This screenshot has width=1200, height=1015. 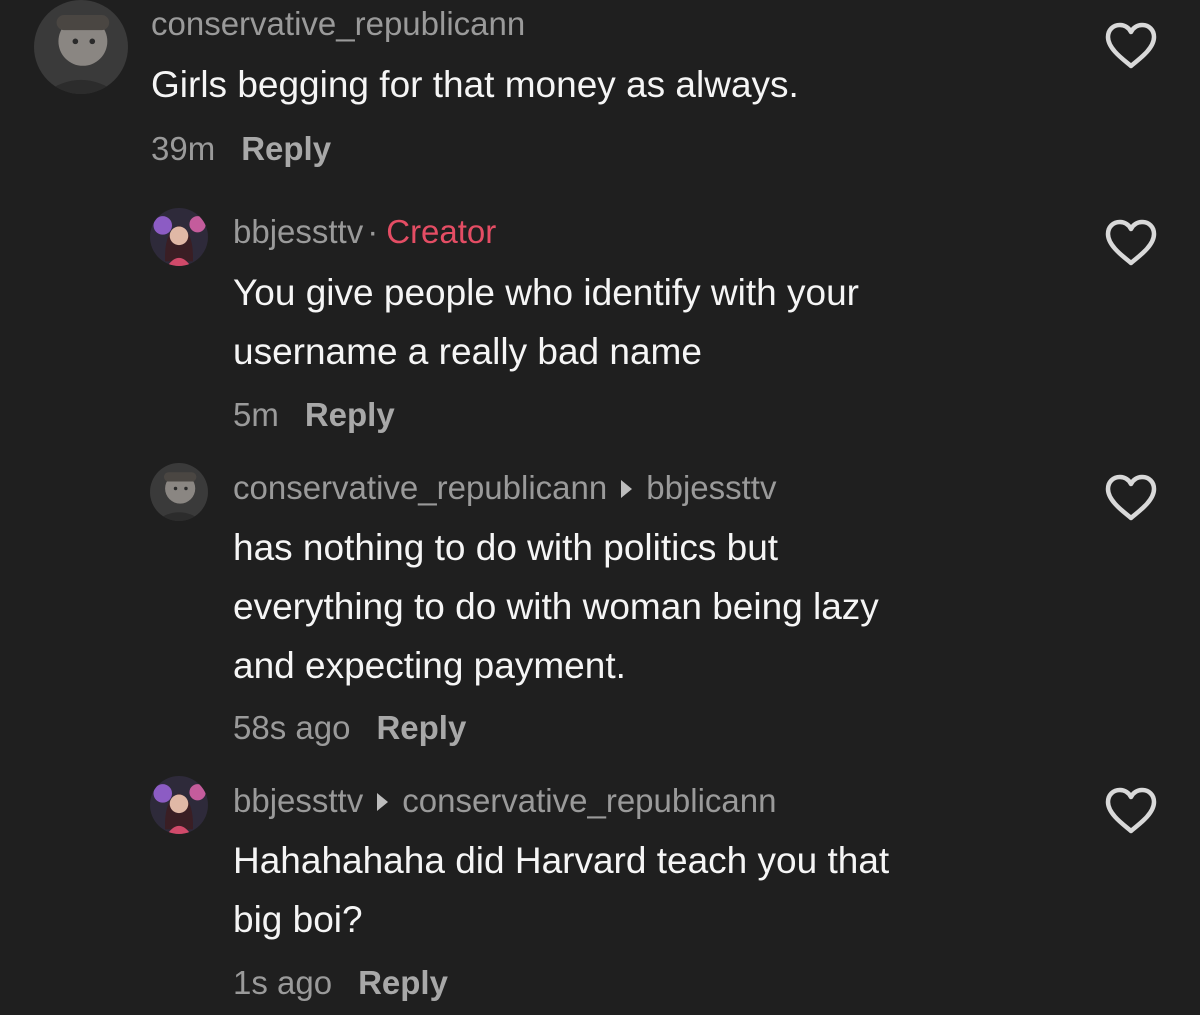 I want to click on creator-badge: Creator, so click(x=441, y=231).